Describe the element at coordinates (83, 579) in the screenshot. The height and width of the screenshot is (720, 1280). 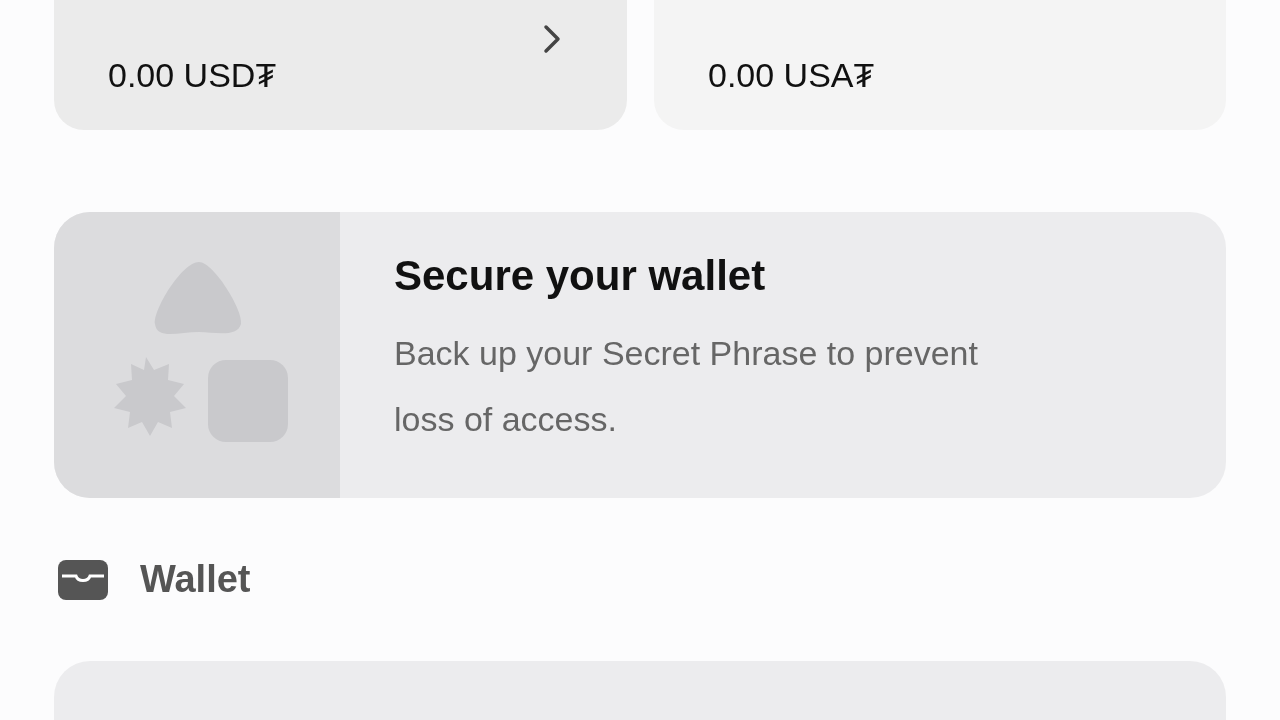
I see `wallet-icon` at that location.